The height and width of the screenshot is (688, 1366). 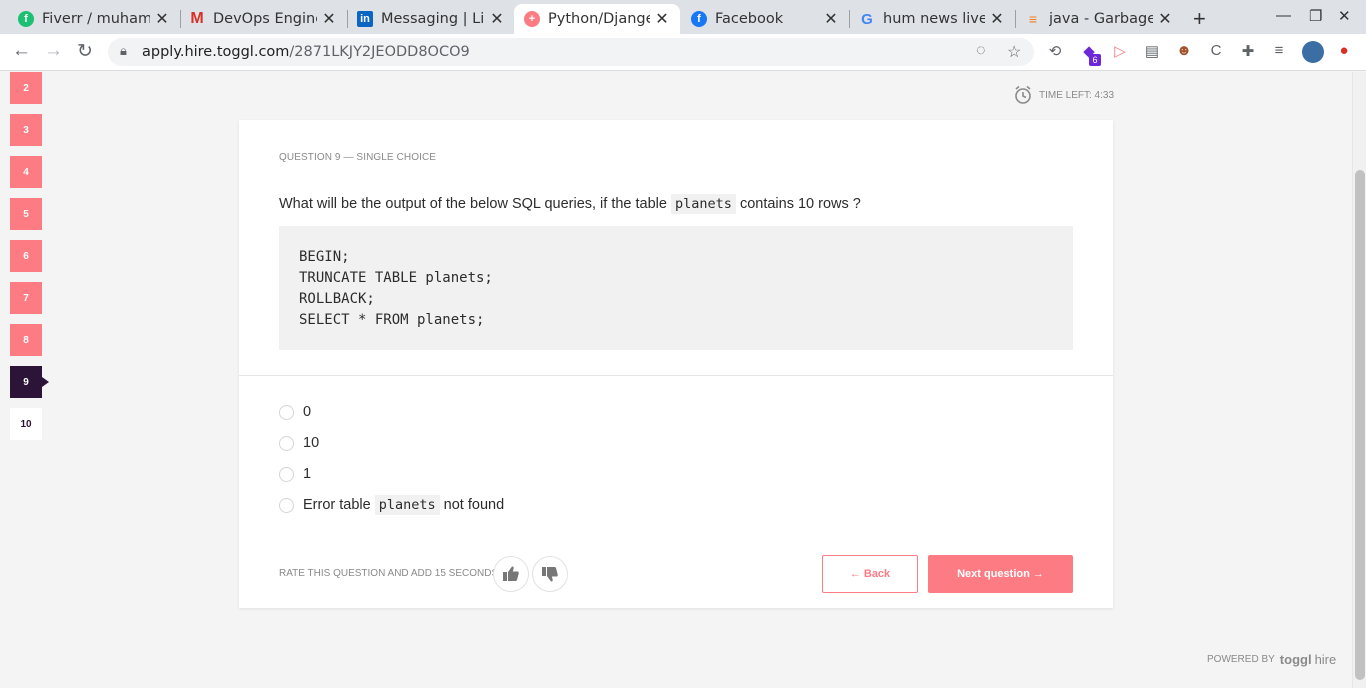 I want to click on star-icon: ☆, so click(x=1014, y=52).